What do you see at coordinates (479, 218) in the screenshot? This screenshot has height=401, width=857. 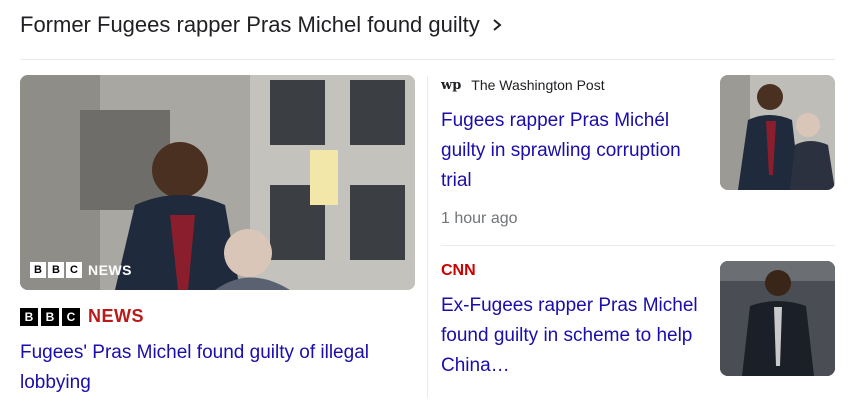 I see `story-2-timestamp: 1 hour ago` at bounding box center [479, 218].